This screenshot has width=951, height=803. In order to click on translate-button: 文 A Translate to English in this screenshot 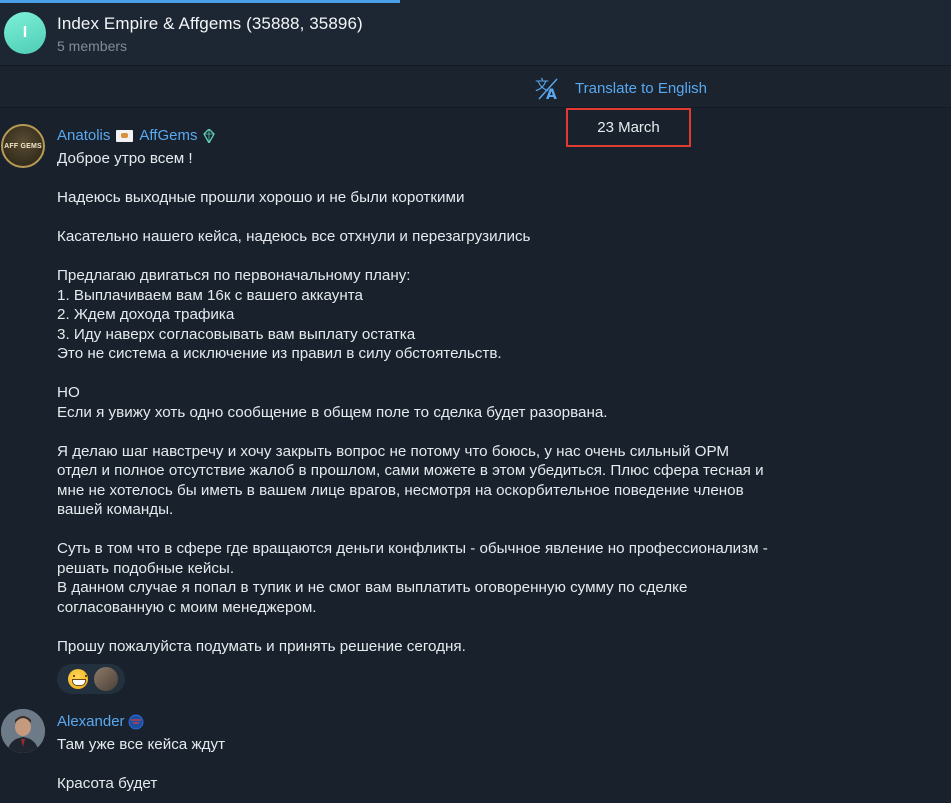, I will do `click(621, 88)`.